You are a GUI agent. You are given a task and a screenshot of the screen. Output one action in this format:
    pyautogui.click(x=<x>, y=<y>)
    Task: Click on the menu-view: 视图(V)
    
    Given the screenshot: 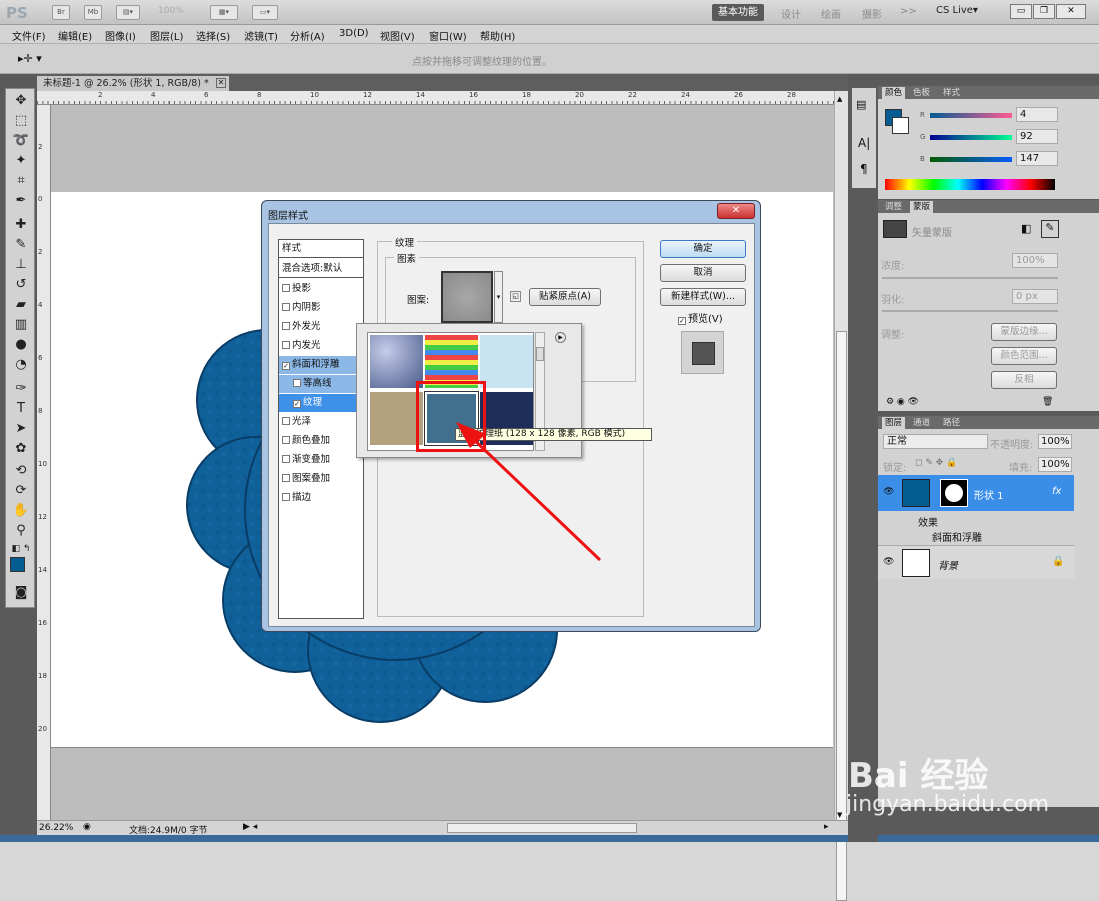 What is the action you would take?
    pyautogui.click(x=397, y=35)
    